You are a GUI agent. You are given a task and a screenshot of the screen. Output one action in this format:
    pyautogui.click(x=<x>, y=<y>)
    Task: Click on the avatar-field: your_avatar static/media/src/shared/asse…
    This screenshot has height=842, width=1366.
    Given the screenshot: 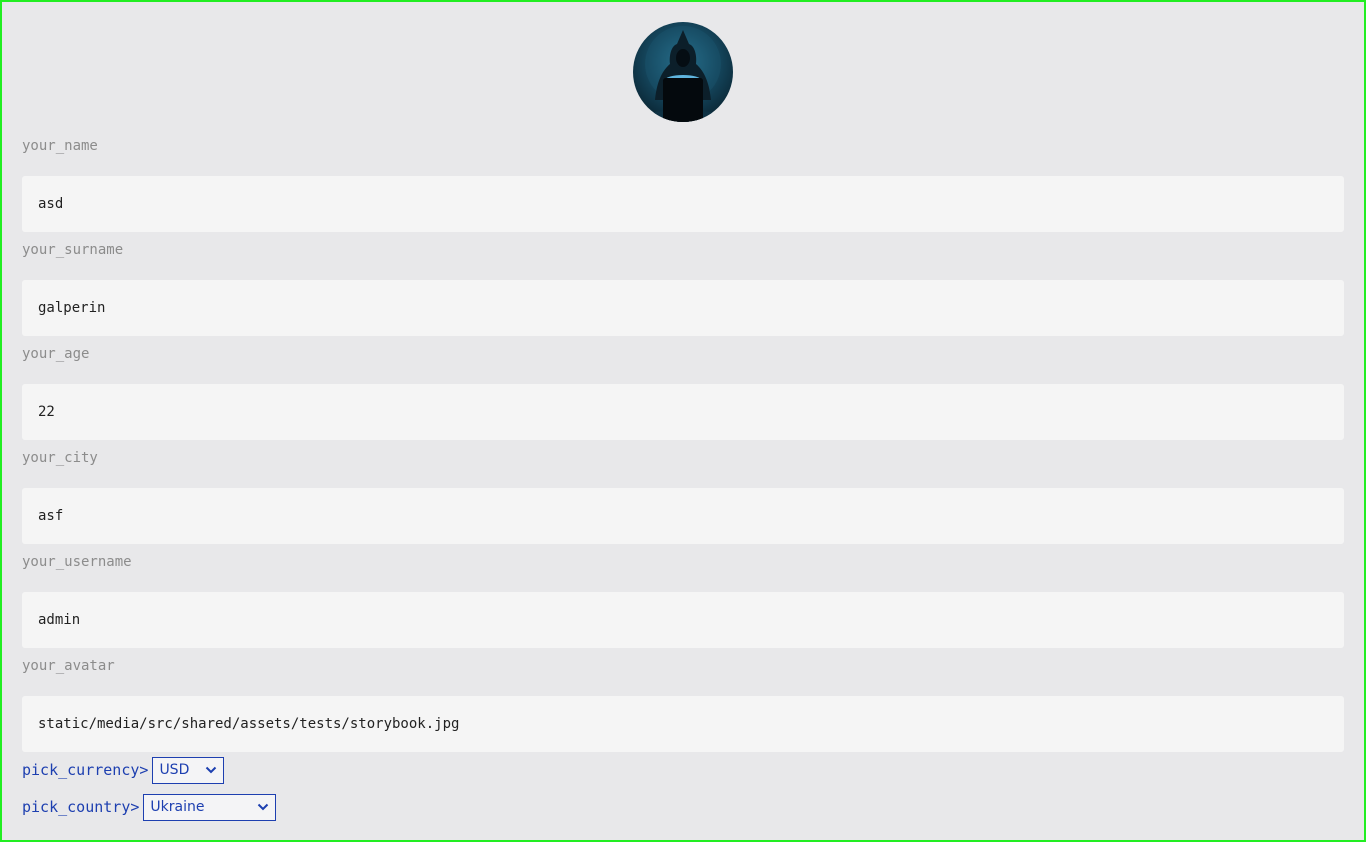 What is the action you would take?
    pyautogui.click(x=683, y=704)
    